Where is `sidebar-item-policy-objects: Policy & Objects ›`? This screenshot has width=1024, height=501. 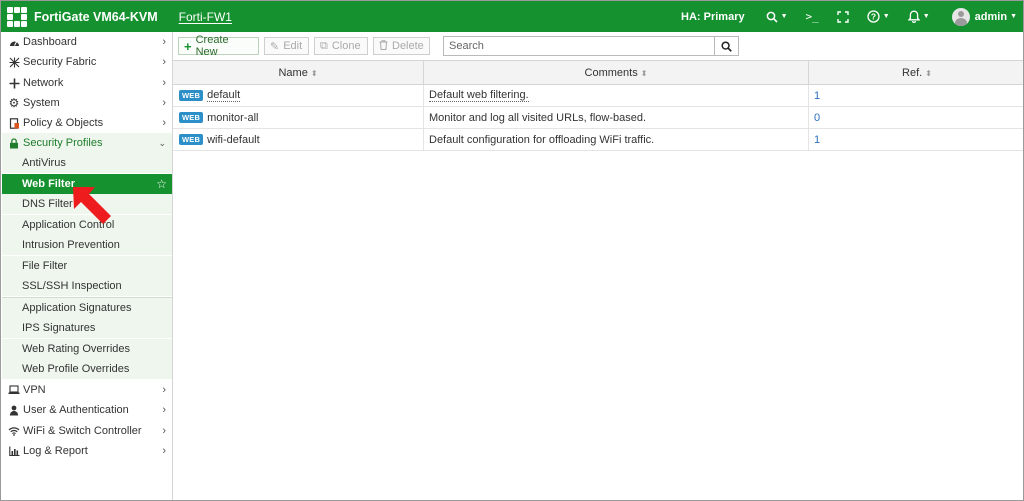 sidebar-item-policy-objects: Policy & Objects › is located at coordinates (87, 123).